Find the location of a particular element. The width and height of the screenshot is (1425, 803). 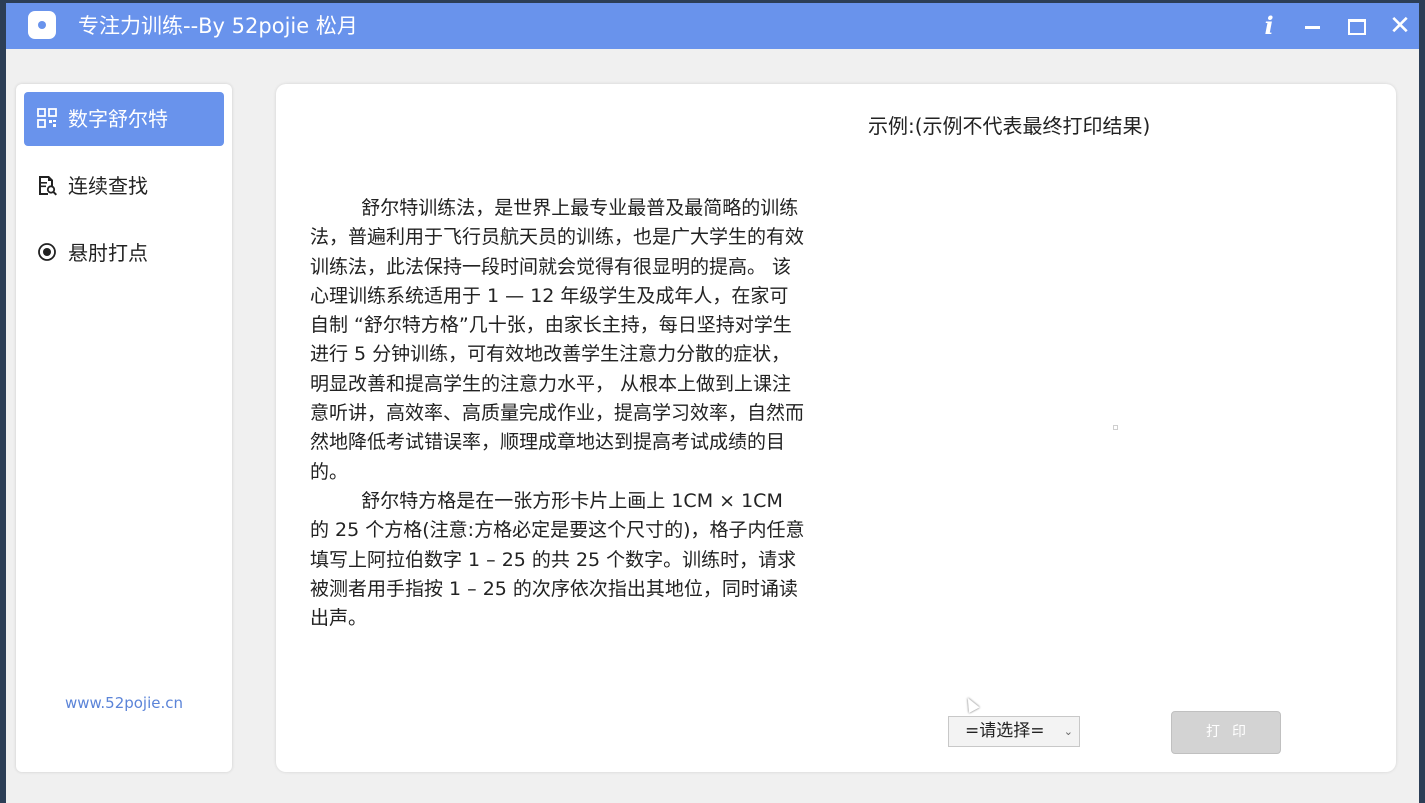

target-dot-icon is located at coordinates (47, 252).